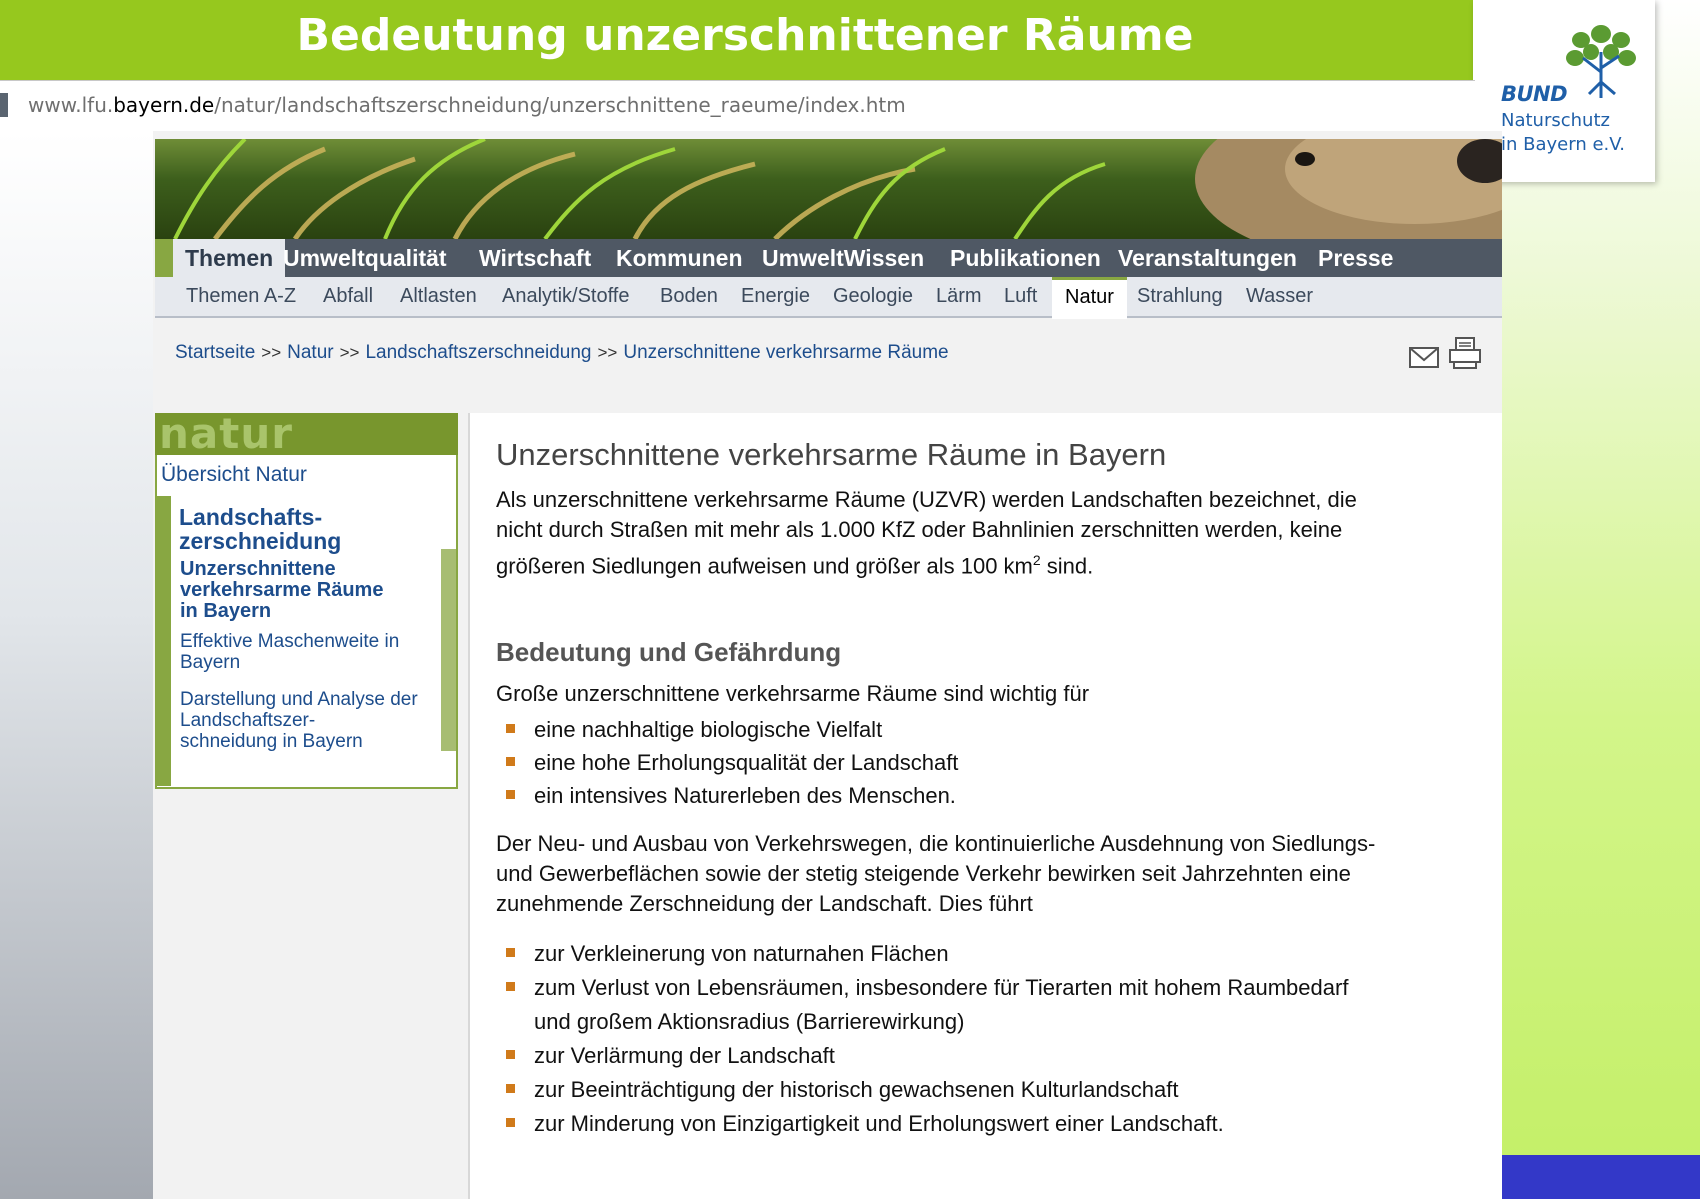  I want to click on nav-tab-umweltwissen: UmweltWissen, so click(843, 258).